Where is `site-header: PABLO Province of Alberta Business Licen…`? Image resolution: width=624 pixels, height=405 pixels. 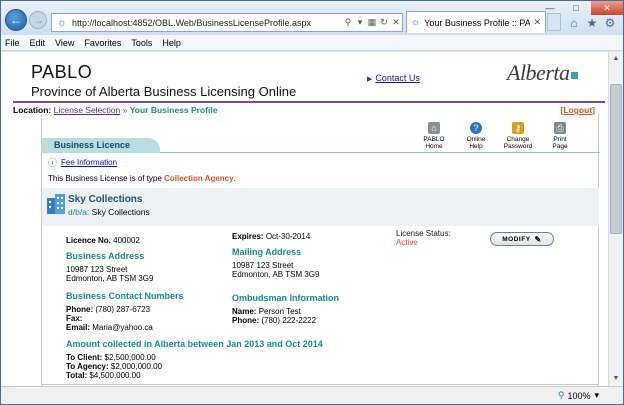 site-header: PABLO Province of Alberta Business Licen… is located at coordinates (163, 80).